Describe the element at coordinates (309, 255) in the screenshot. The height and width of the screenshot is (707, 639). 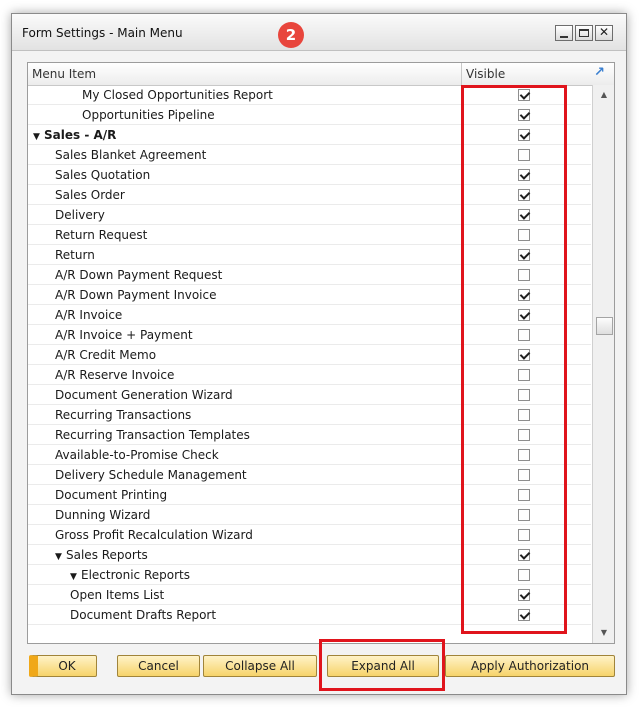
I see `table-row: Return` at that location.